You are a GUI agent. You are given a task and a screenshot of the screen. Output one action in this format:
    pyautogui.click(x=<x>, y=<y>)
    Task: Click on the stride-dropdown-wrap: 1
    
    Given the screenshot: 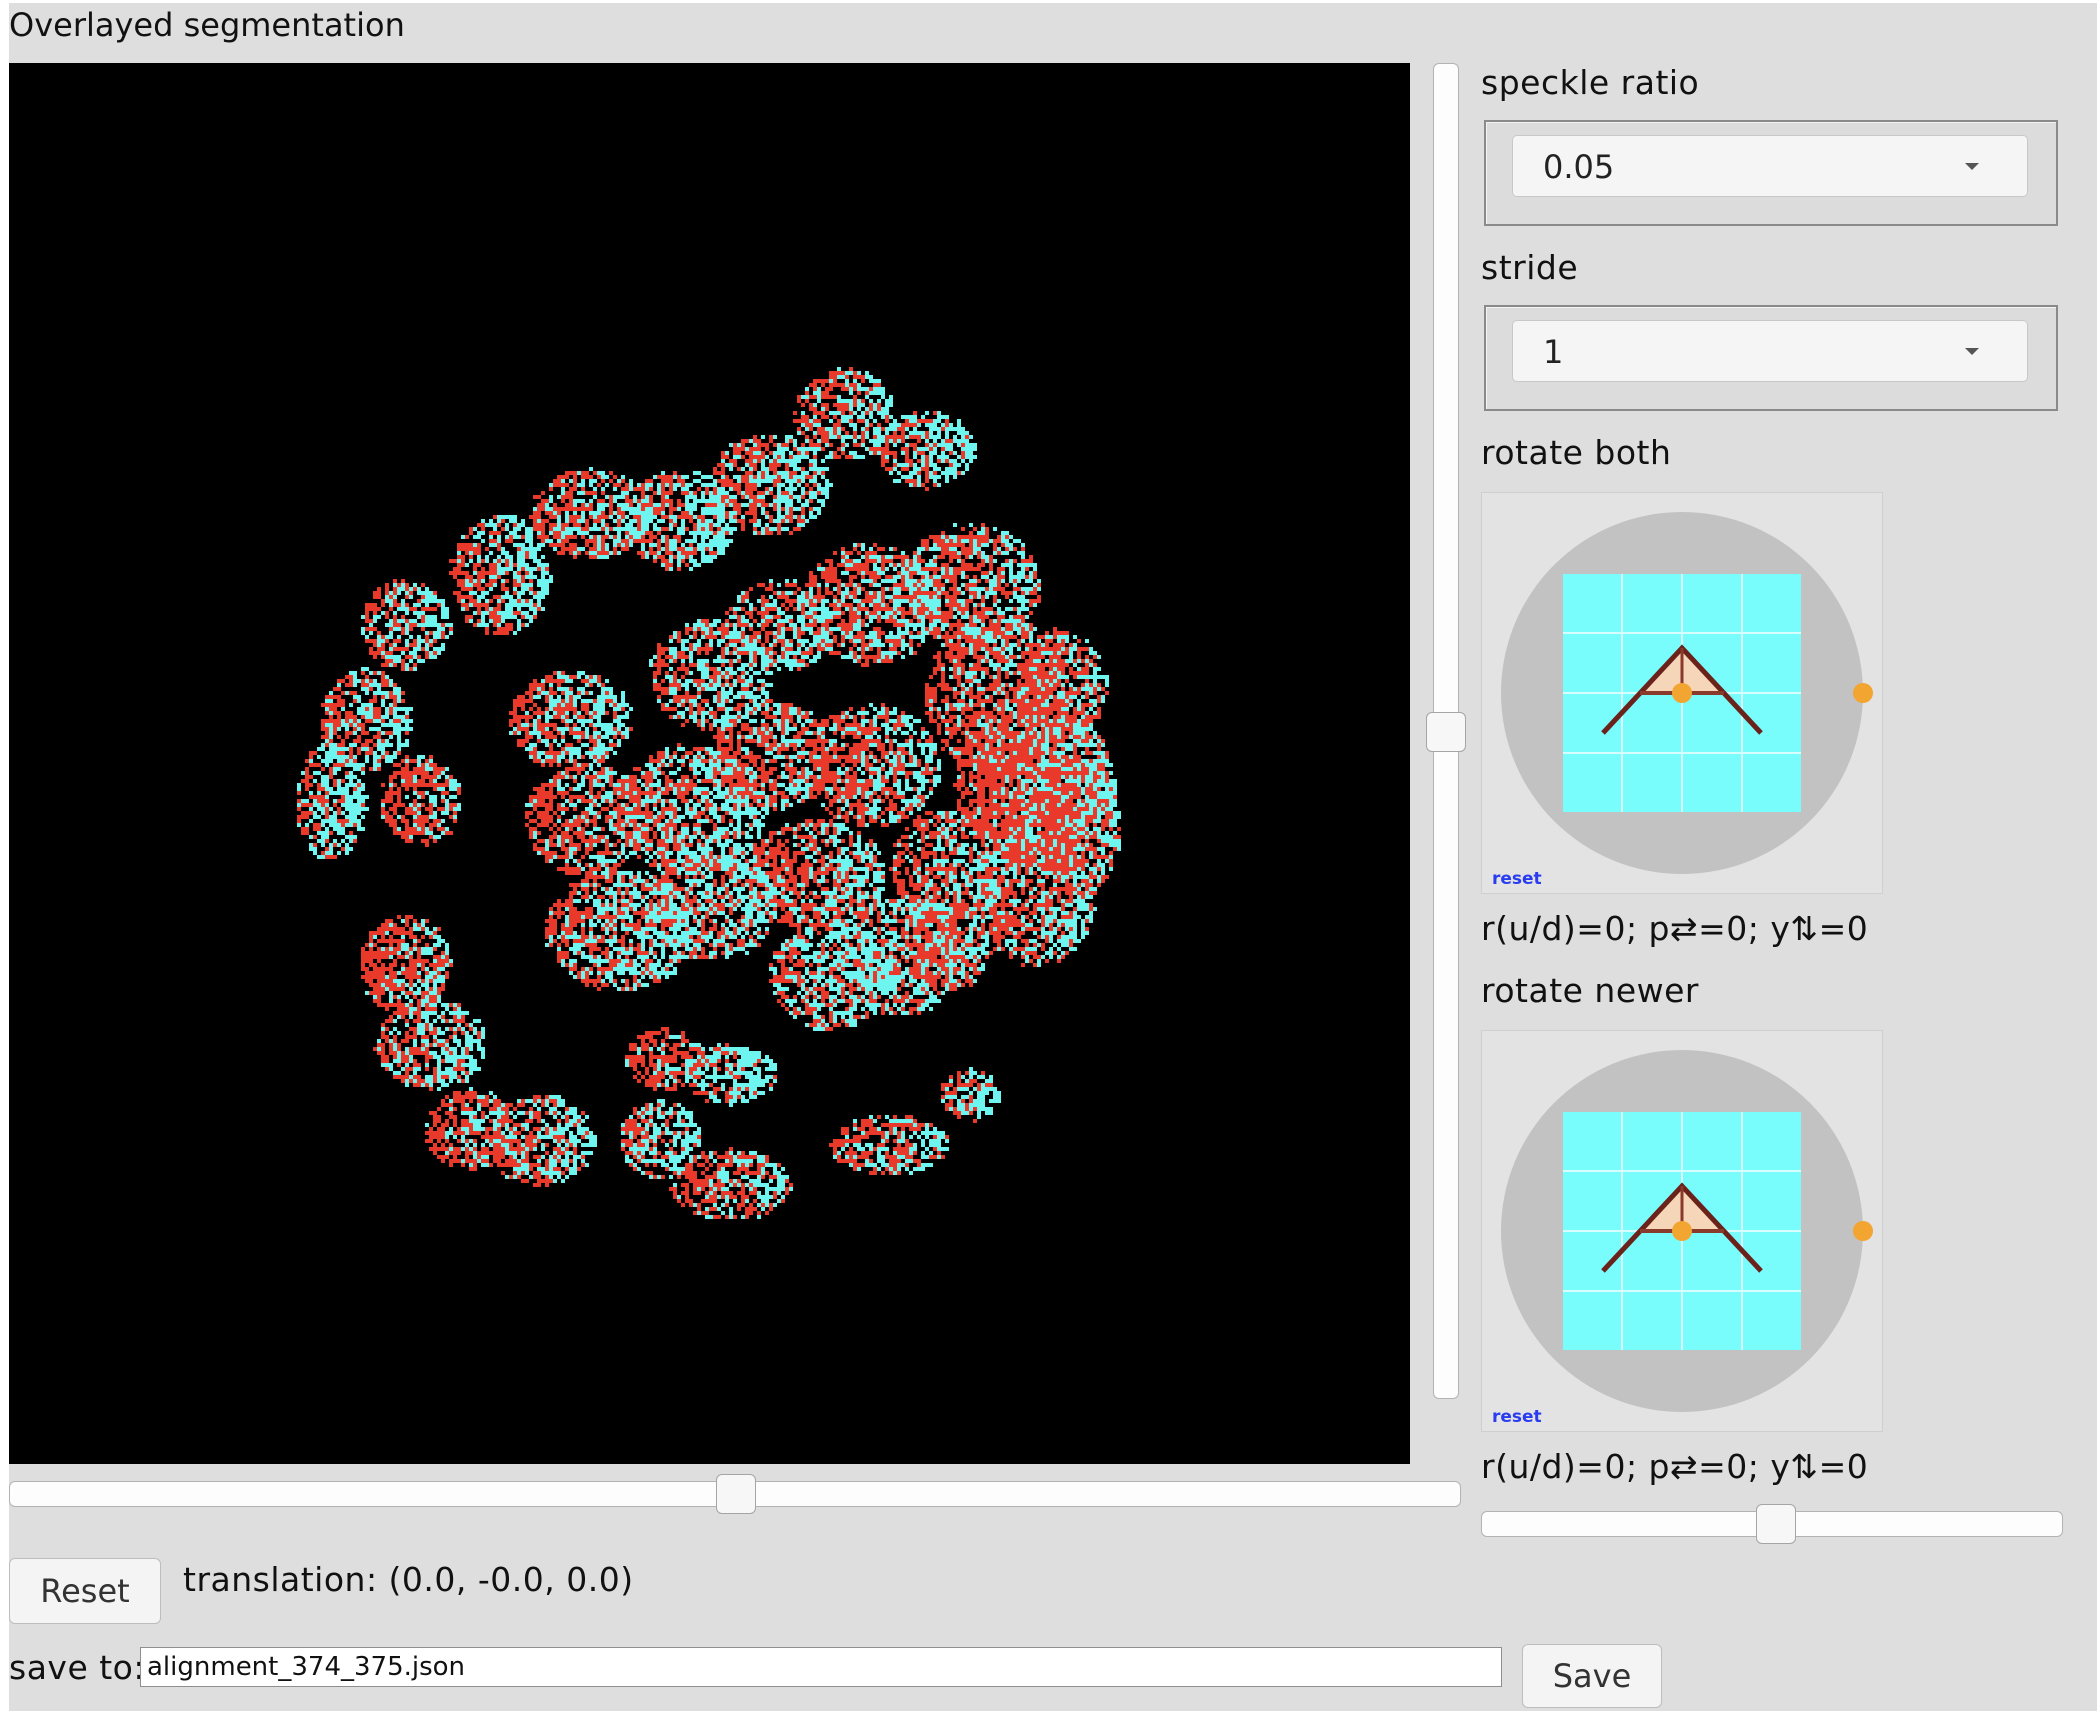 What is the action you would take?
    pyautogui.click(x=1771, y=358)
    